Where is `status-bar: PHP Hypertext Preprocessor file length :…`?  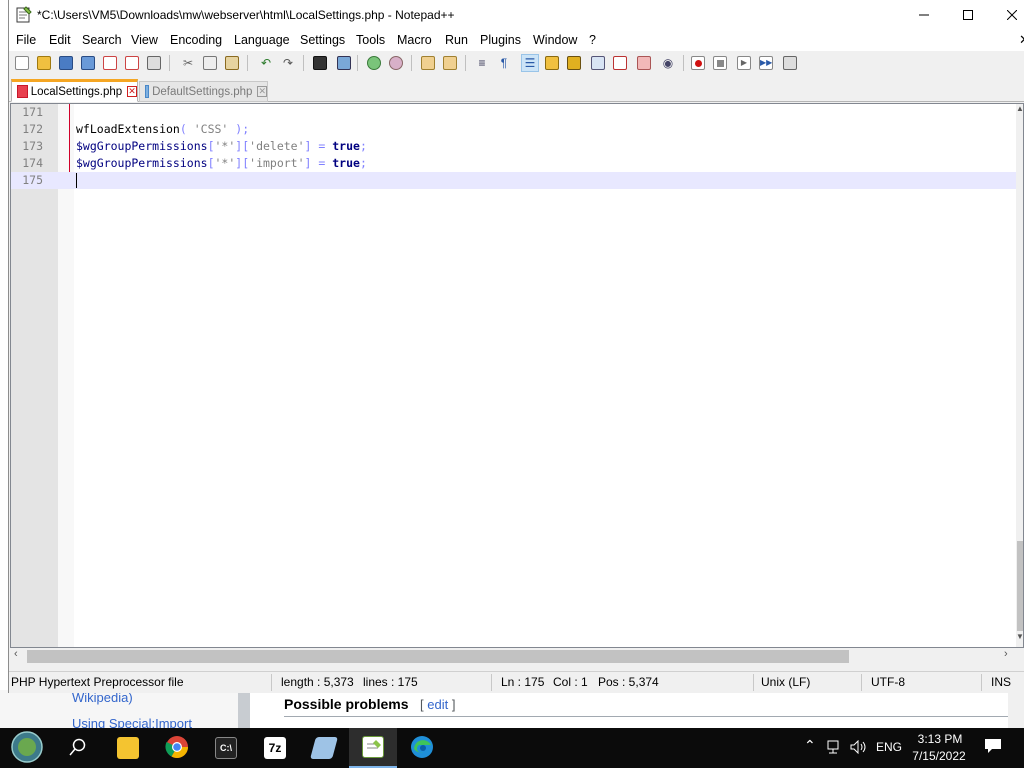
status-bar: PHP Hypertext Preprocessor file length :… is located at coordinates (516, 682).